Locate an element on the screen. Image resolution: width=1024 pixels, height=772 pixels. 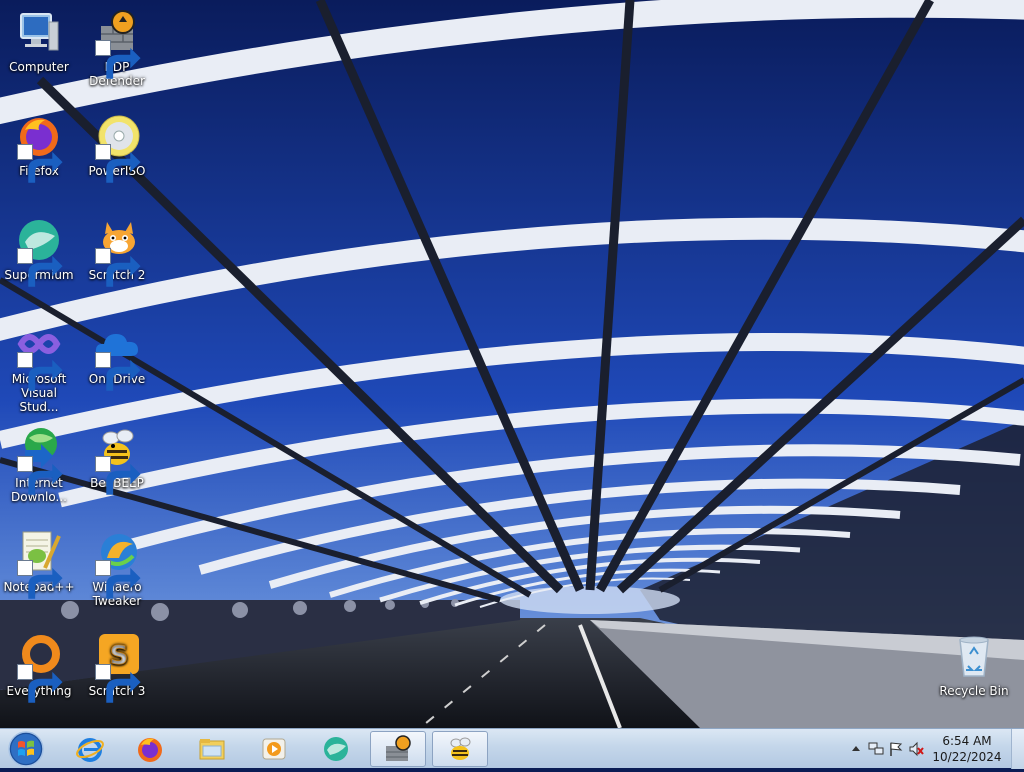
file-explorer-icon is located at coordinates (212, 749).